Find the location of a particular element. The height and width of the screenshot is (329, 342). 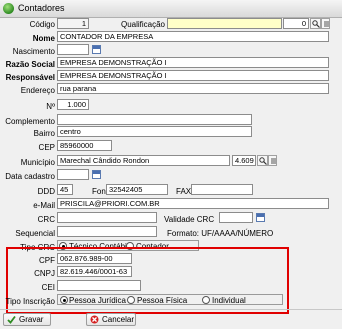

label-cnpj: CNPJ is located at coordinates (44, 273).